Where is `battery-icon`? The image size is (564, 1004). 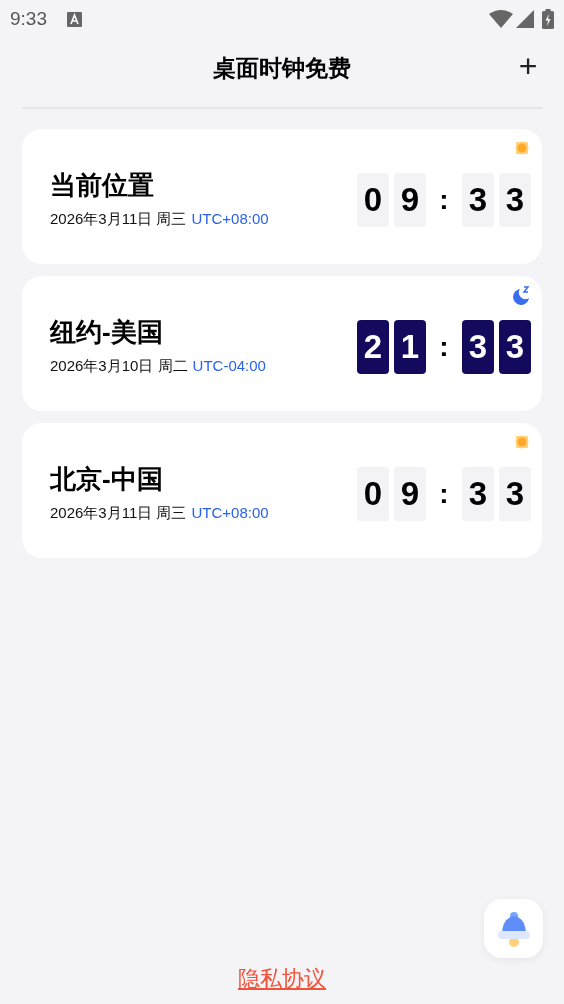 battery-icon is located at coordinates (548, 19).